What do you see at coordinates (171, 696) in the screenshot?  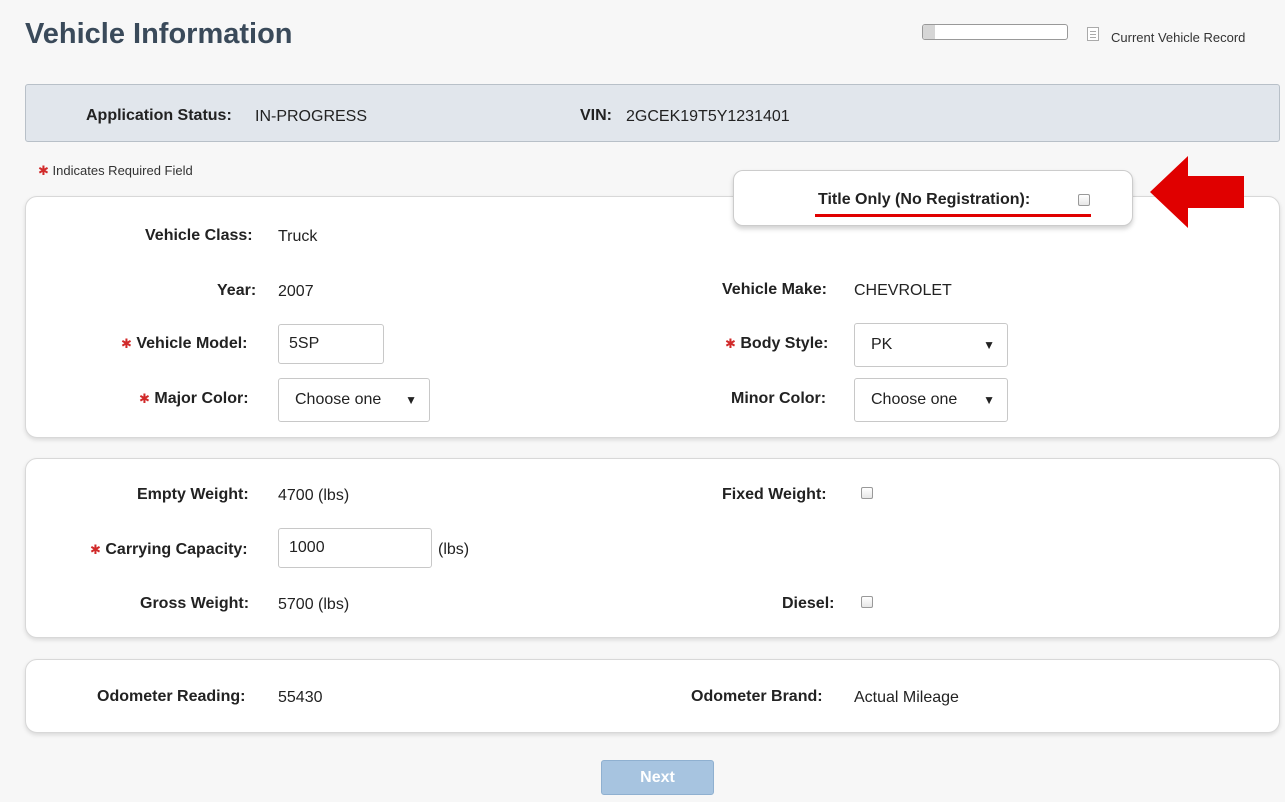 I see `odometer-reading-label: Odometer Reading:` at bounding box center [171, 696].